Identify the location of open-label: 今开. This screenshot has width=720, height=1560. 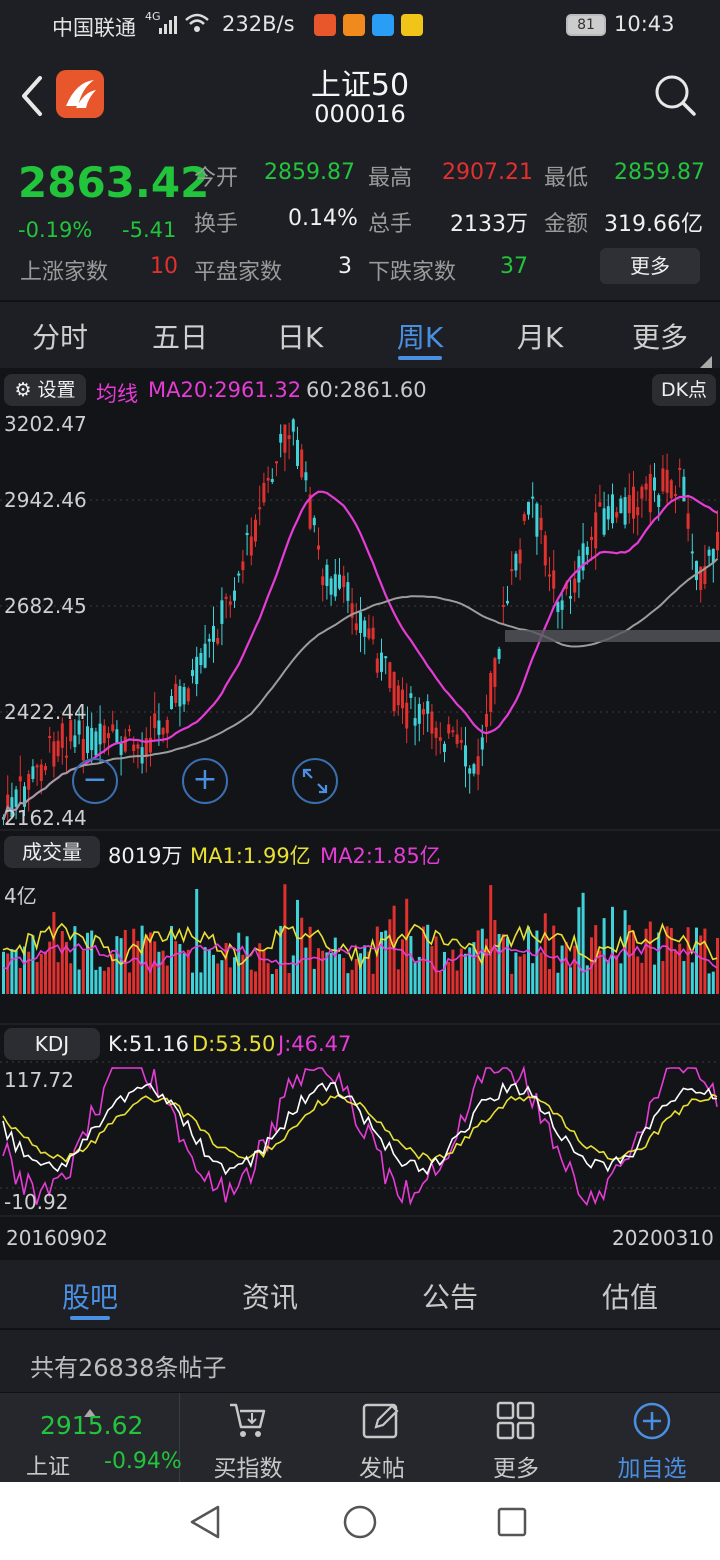
(216, 178).